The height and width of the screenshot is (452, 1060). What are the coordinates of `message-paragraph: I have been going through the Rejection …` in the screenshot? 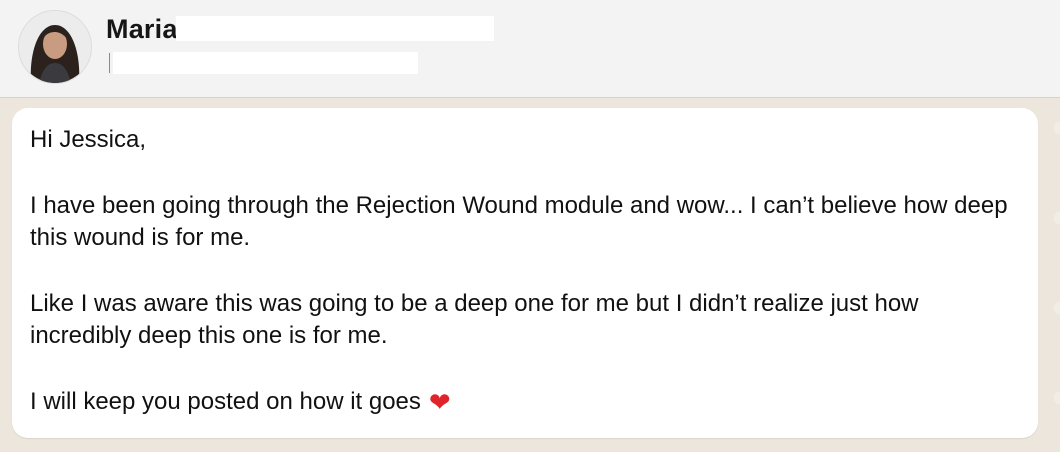 It's located at (519, 221).